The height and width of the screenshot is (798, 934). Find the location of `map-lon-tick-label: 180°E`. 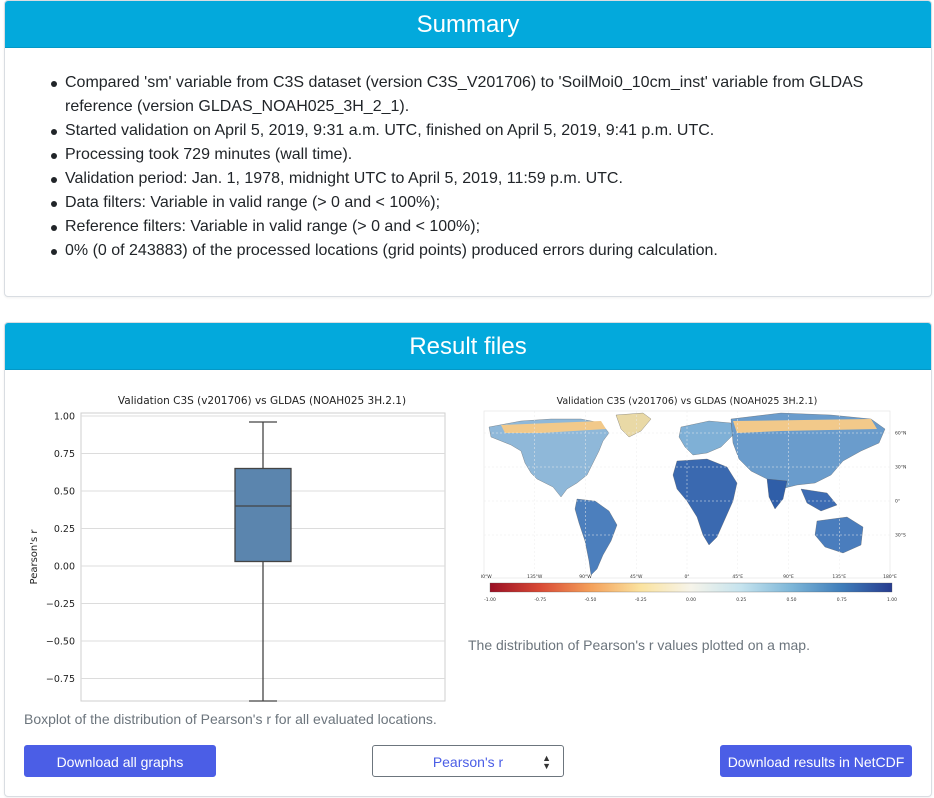

map-lon-tick-label: 180°E is located at coordinates (890, 577).